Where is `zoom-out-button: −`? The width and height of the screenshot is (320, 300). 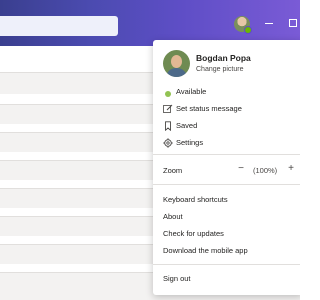 zoom-out-button: − is located at coordinates (241, 169).